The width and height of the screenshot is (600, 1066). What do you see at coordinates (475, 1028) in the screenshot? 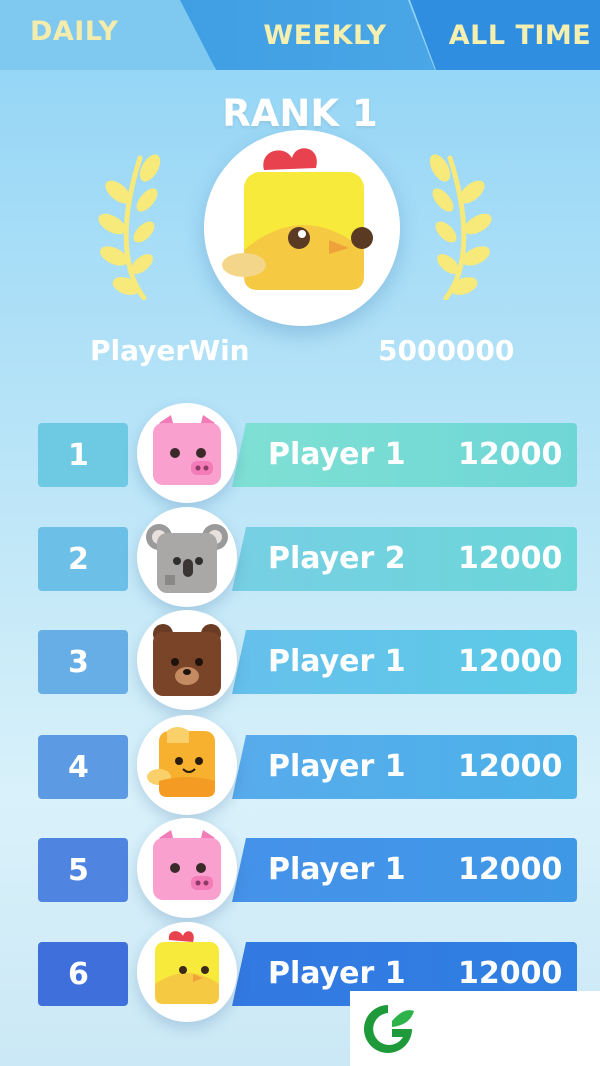
I see `watermark-box` at bounding box center [475, 1028].